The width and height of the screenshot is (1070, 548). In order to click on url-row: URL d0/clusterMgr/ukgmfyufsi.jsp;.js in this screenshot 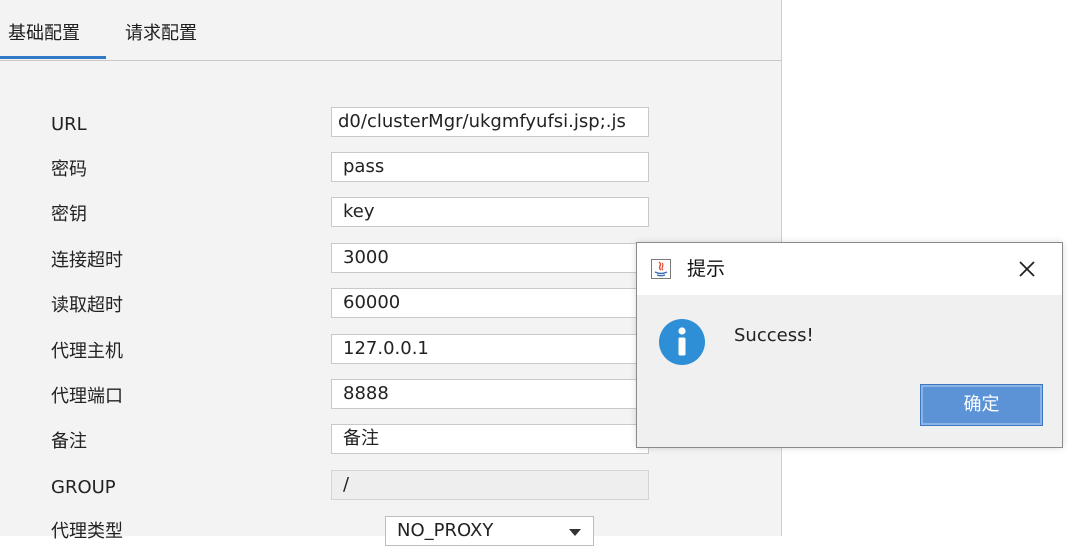, I will do `click(390, 124)`.